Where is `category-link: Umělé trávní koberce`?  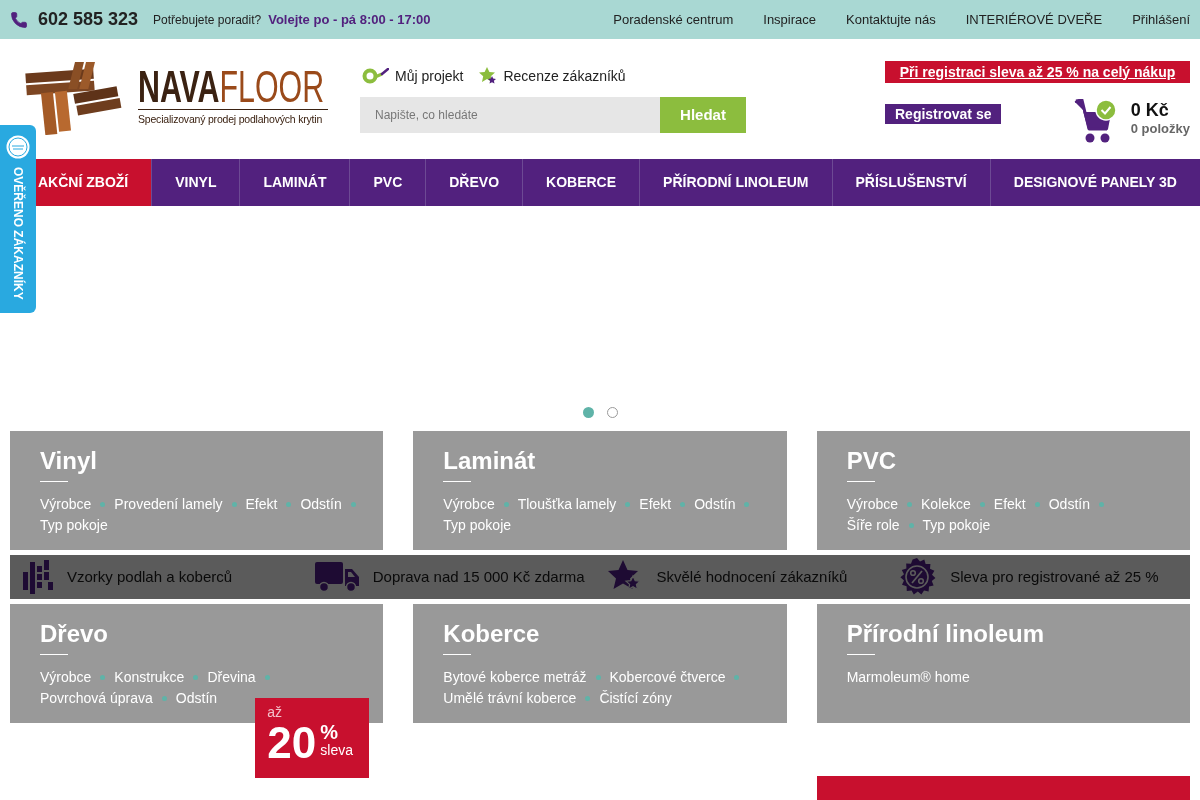
category-link: Umělé trávní koberce is located at coordinates (510, 698).